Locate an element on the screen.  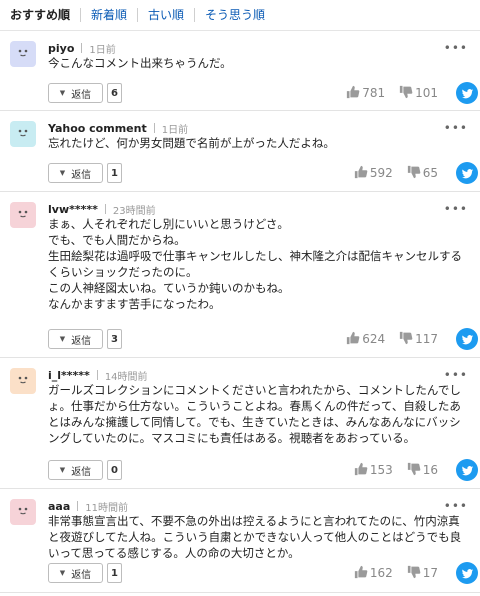
like-button: 592 is located at coordinates (373, 173).